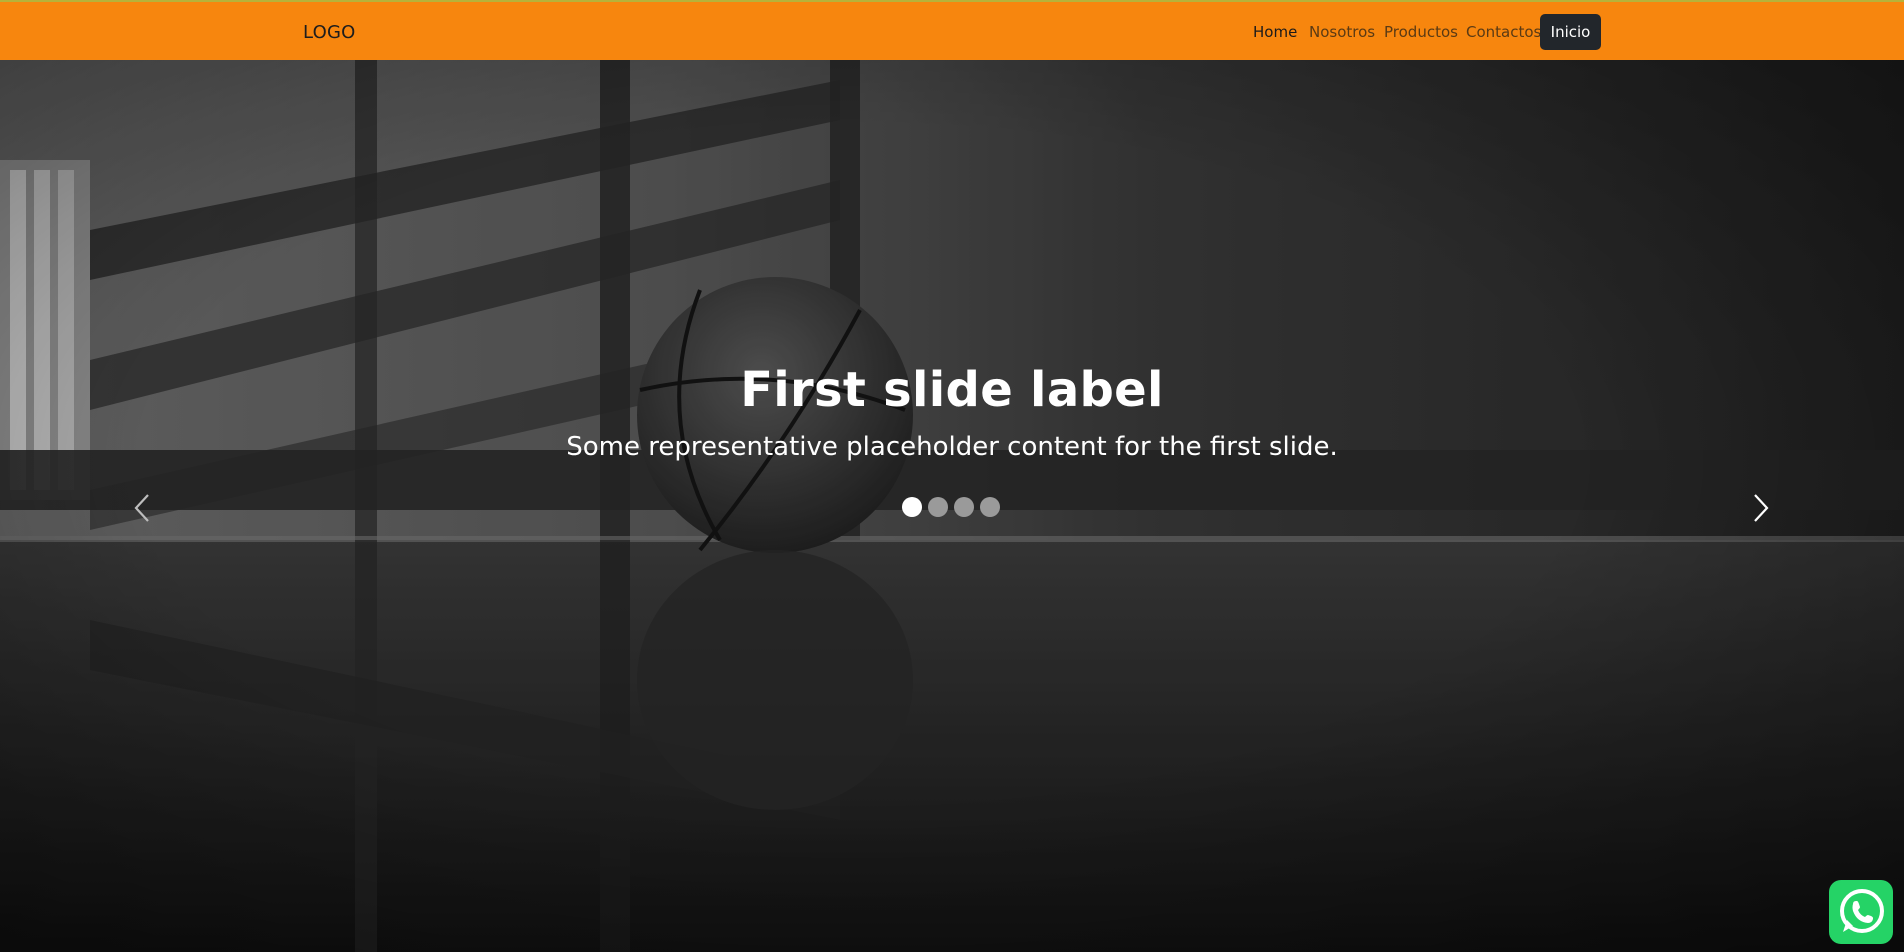 This screenshot has width=1904, height=952. I want to click on nav-link-nosotros: Nosotros, so click(1342, 32).